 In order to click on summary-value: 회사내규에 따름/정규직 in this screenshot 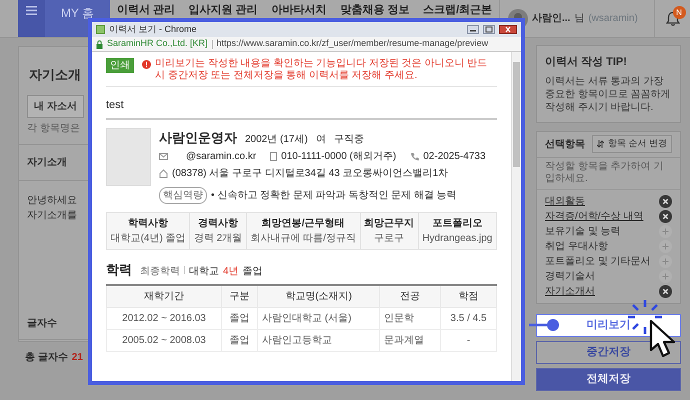, I will do `click(303, 239)`.